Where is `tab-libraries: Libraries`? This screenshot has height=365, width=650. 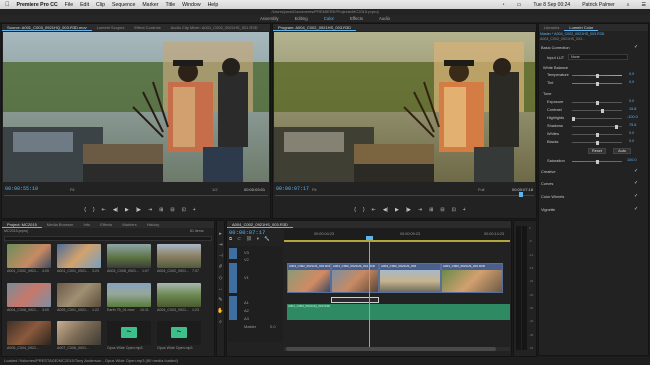 tab-libraries: Libraries is located at coordinates (551, 27).